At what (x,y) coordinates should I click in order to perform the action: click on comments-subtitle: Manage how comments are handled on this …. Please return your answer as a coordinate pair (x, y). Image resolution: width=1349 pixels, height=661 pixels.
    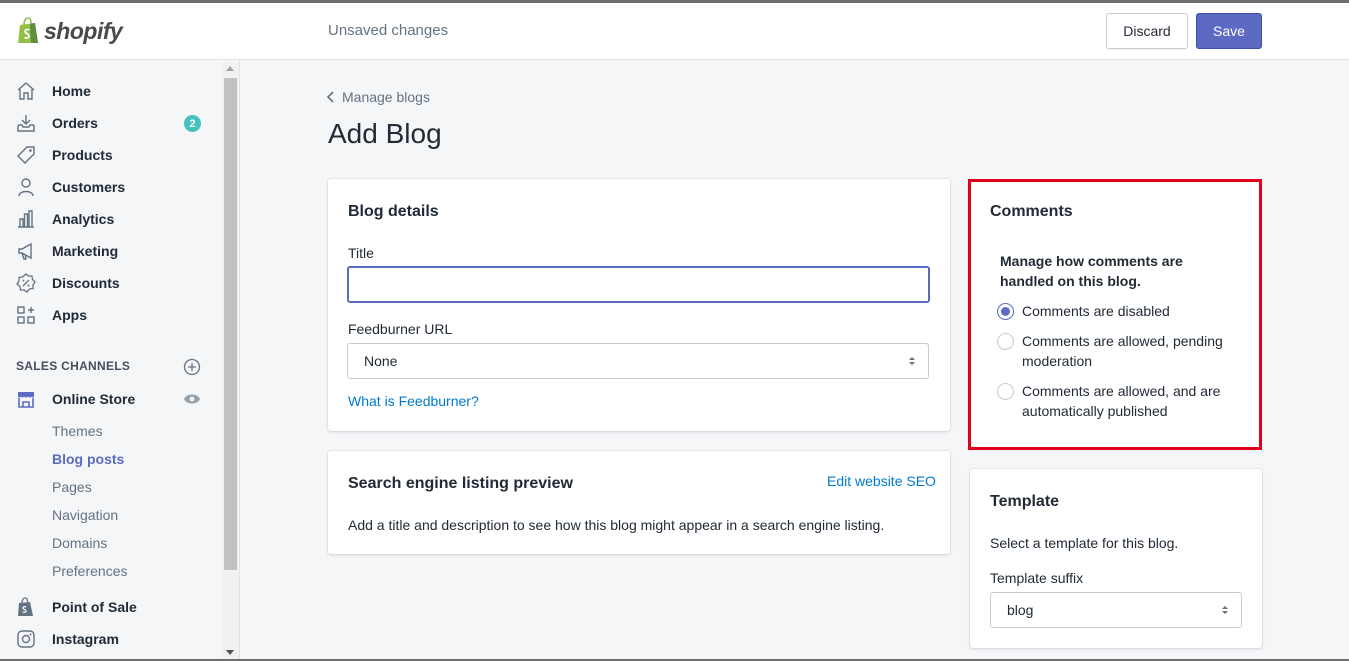
    Looking at the image, I should click on (1091, 271).